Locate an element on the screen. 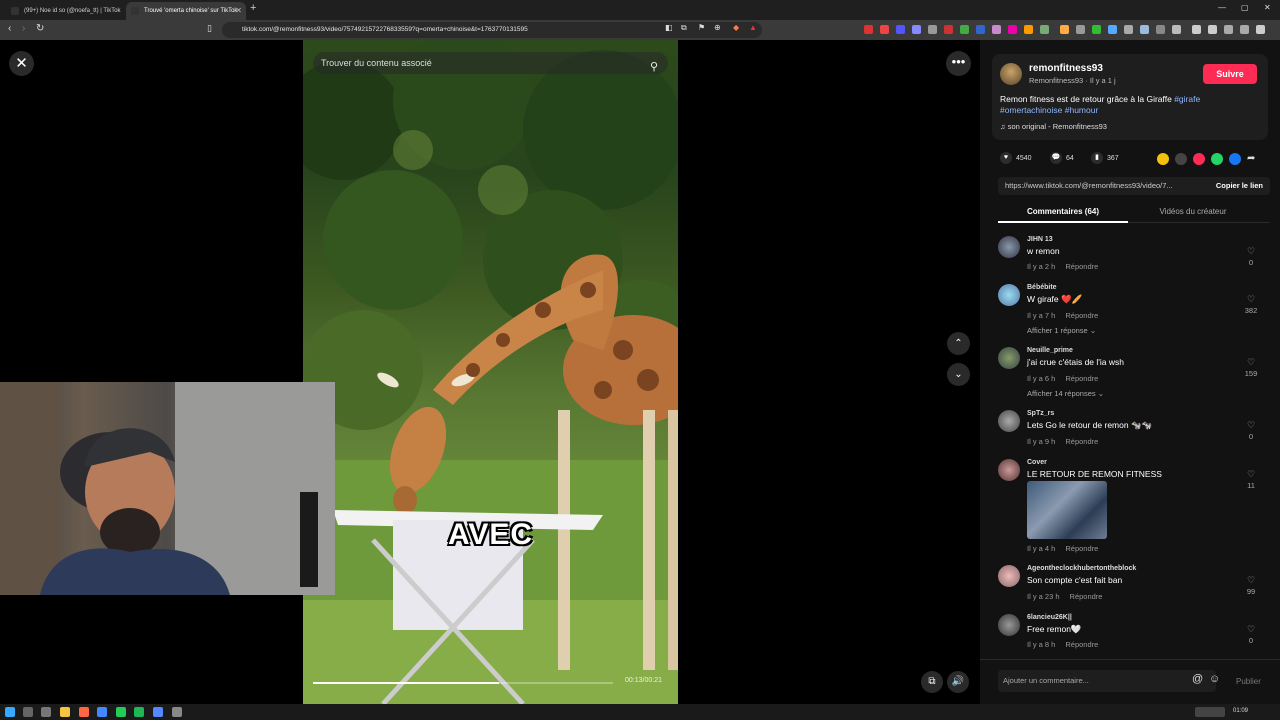  brave-shield-icon: ◆ is located at coordinates (736, 27).